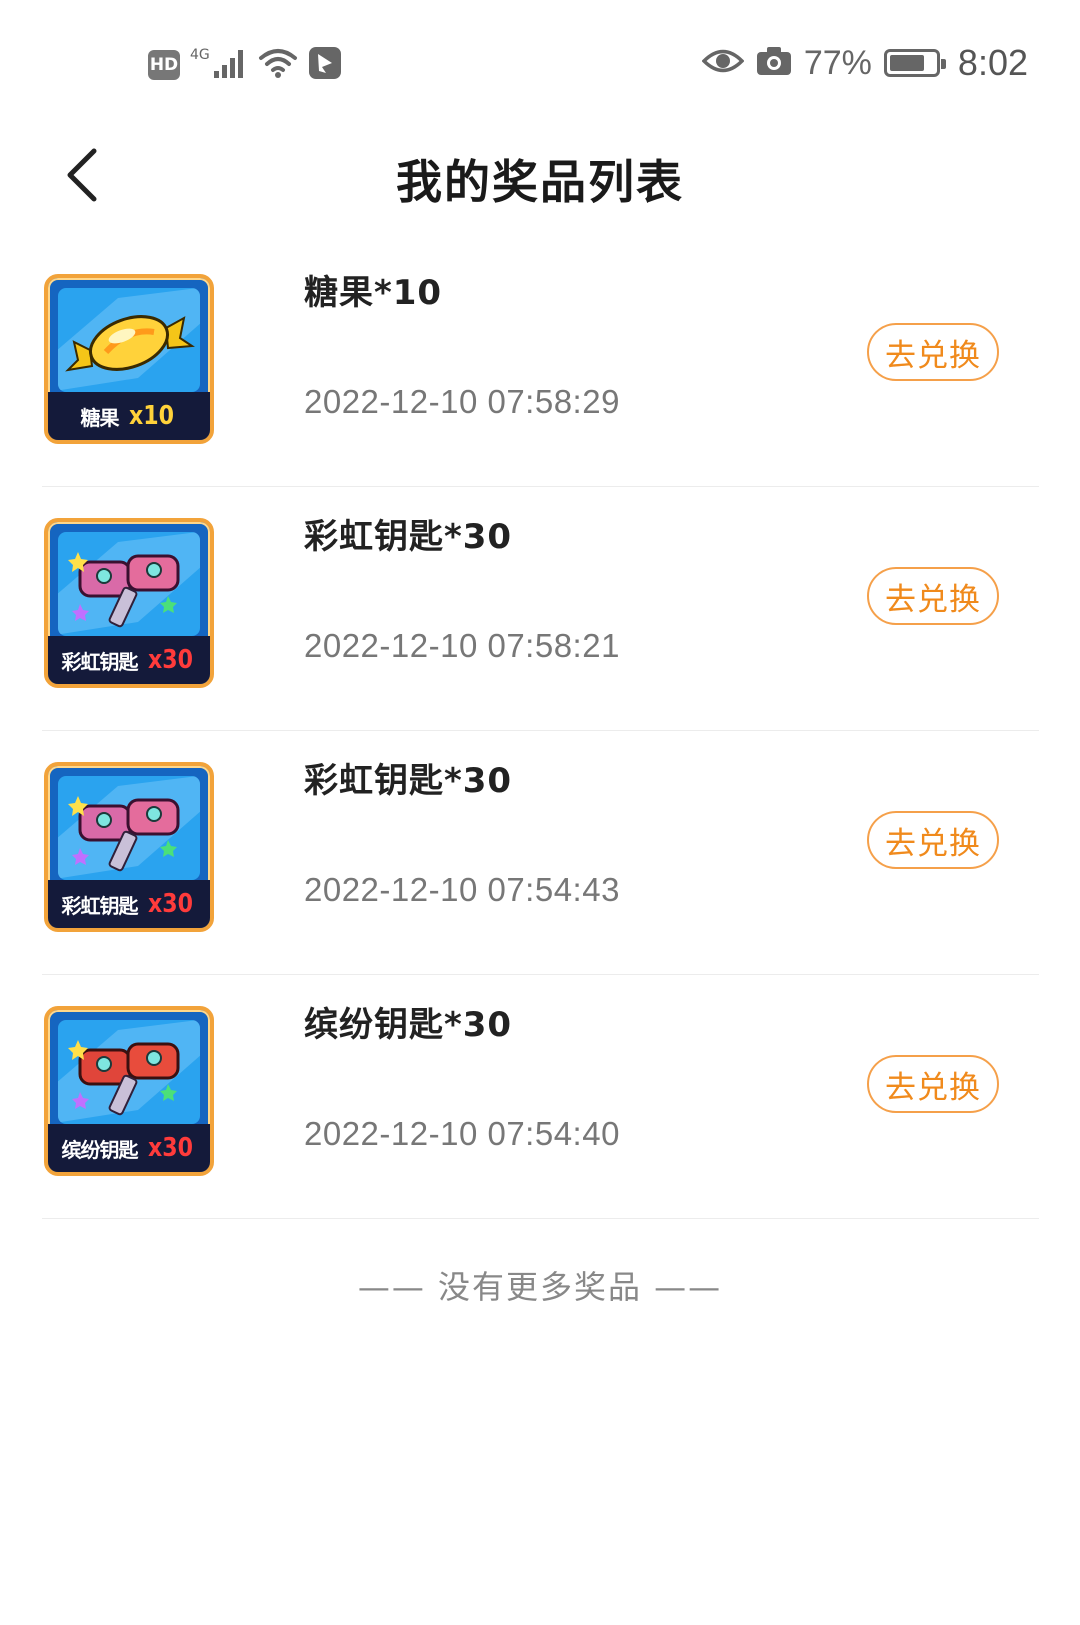 Image resolution: width=1080 pixels, height=1625 pixels. I want to click on prize-thumb-label: 缤纷钥匙 x30, so click(129, 1148).